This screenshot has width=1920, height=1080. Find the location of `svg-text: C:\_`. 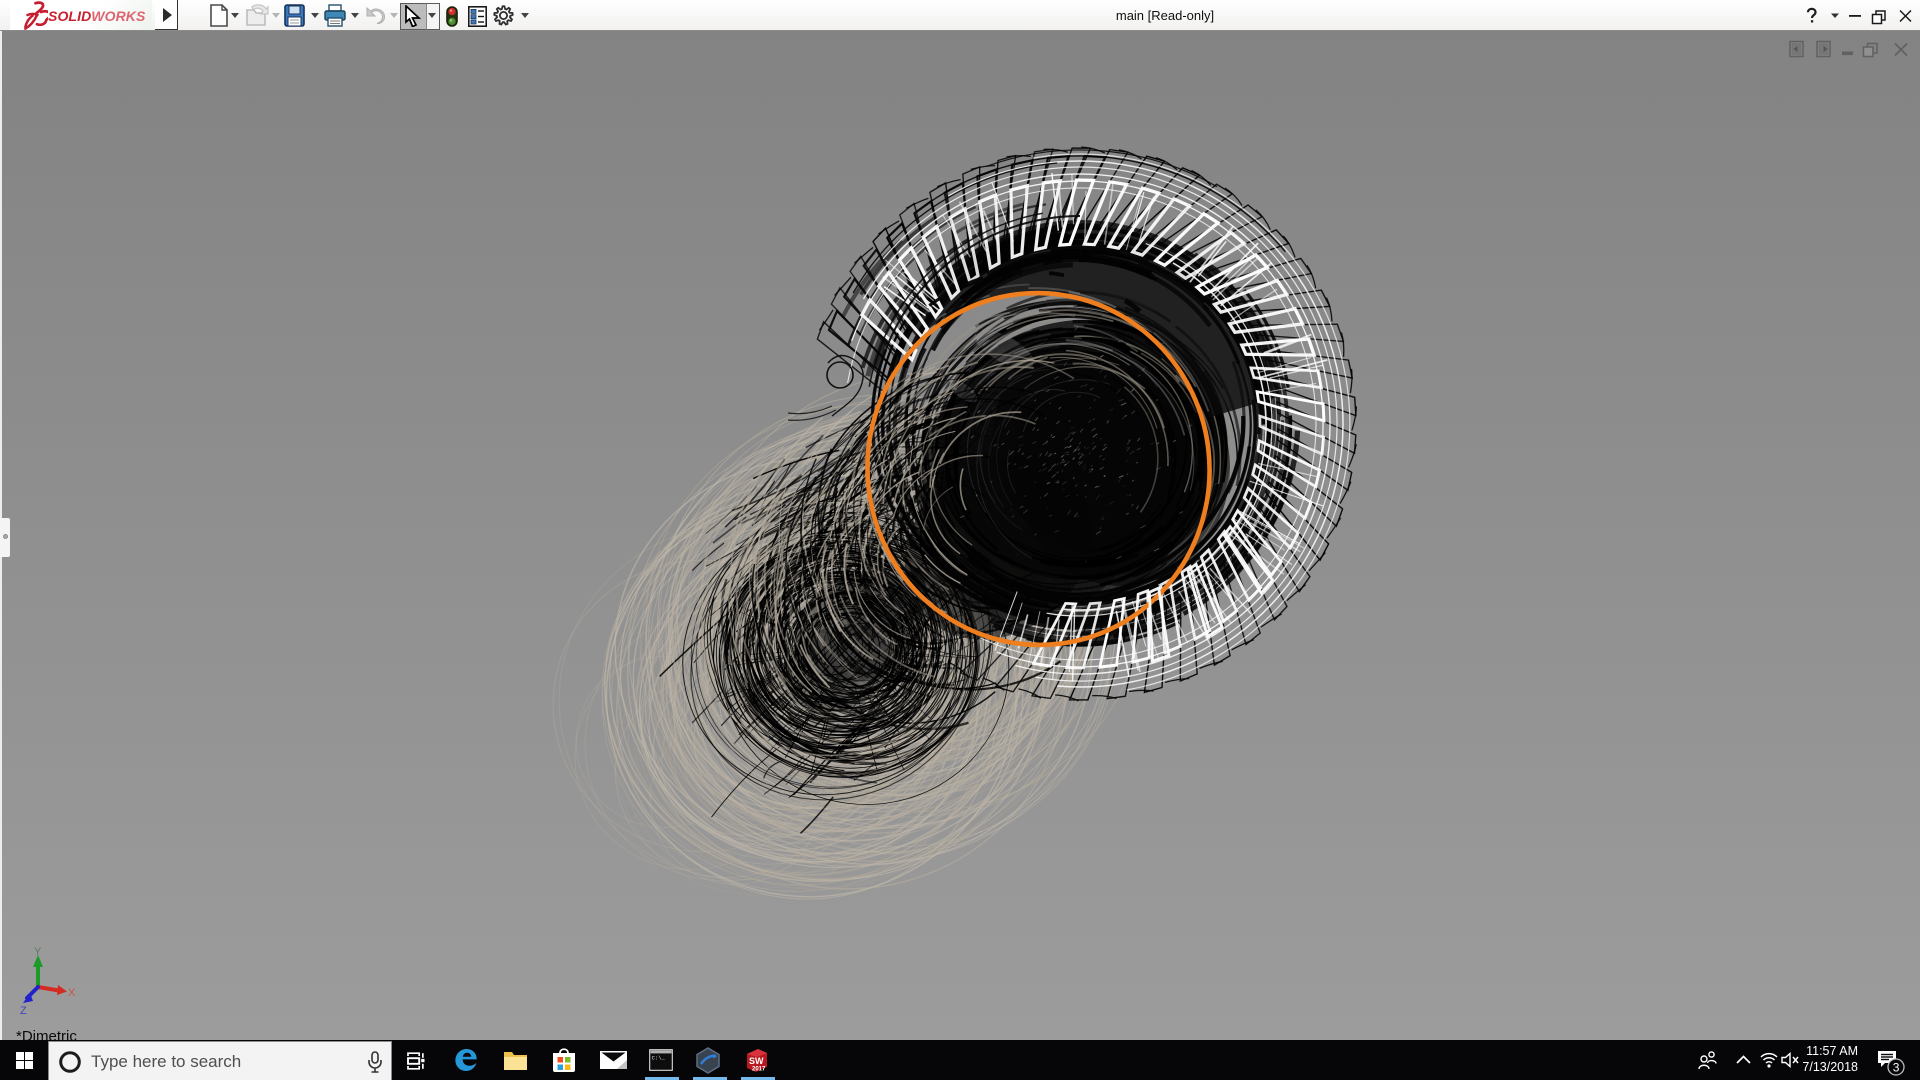

svg-text: C:\_ is located at coordinates (659, 1058).